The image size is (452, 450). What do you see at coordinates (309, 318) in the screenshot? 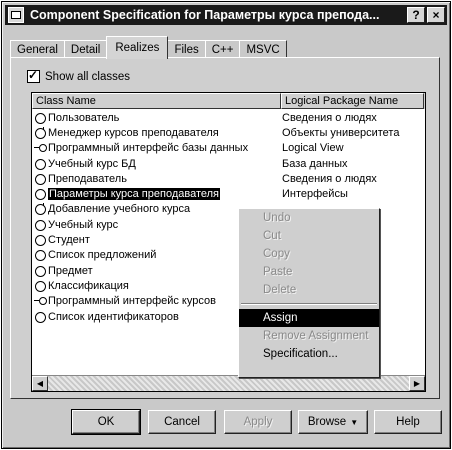
I see `menu-item-assign: Assign` at bounding box center [309, 318].